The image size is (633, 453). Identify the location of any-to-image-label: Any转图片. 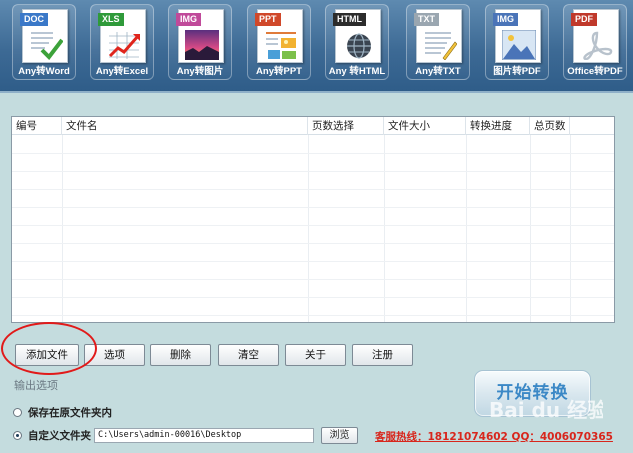
(200, 71).